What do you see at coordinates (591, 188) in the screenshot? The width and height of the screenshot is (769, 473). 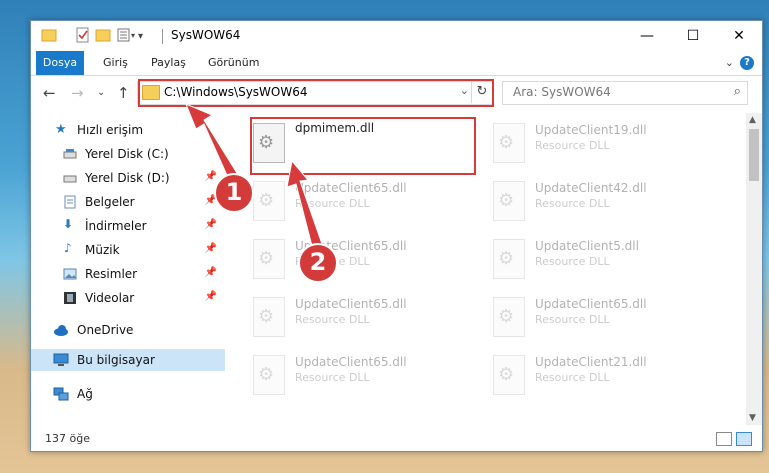 I see `file-name: UpdateClient42.dll` at bounding box center [591, 188].